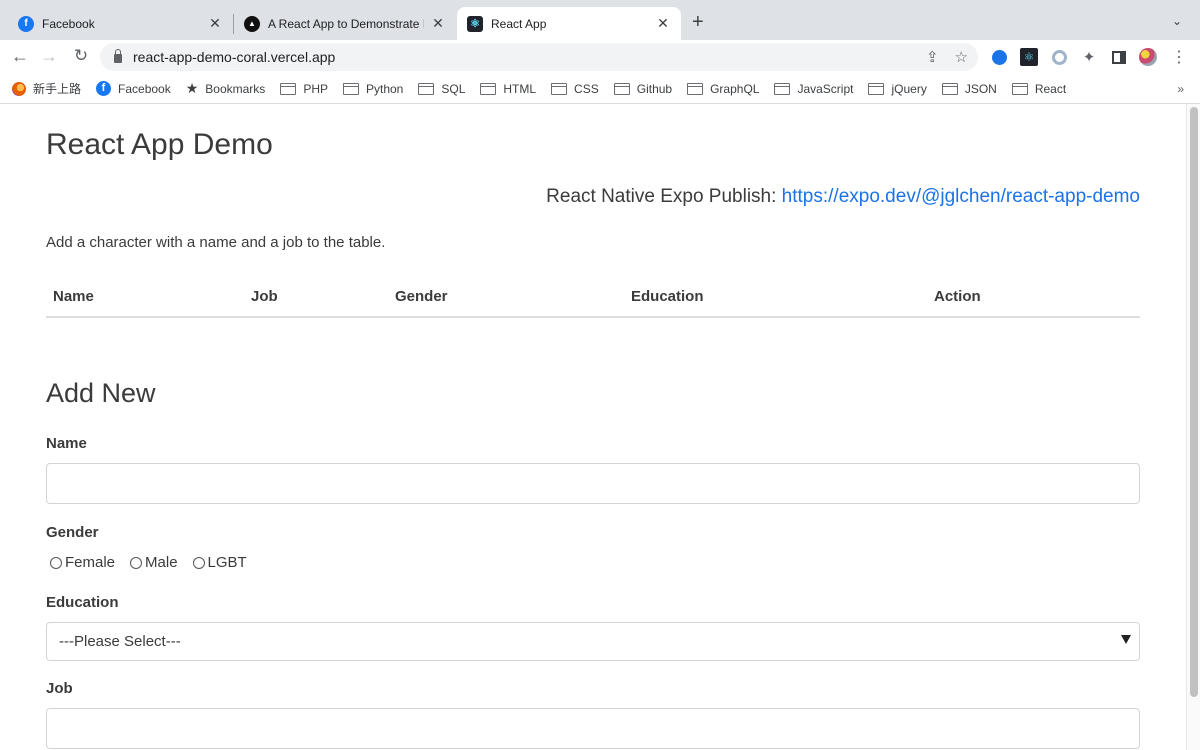  What do you see at coordinates (315, 88) in the screenshot?
I see `bookmark-label: PHP` at bounding box center [315, 88].